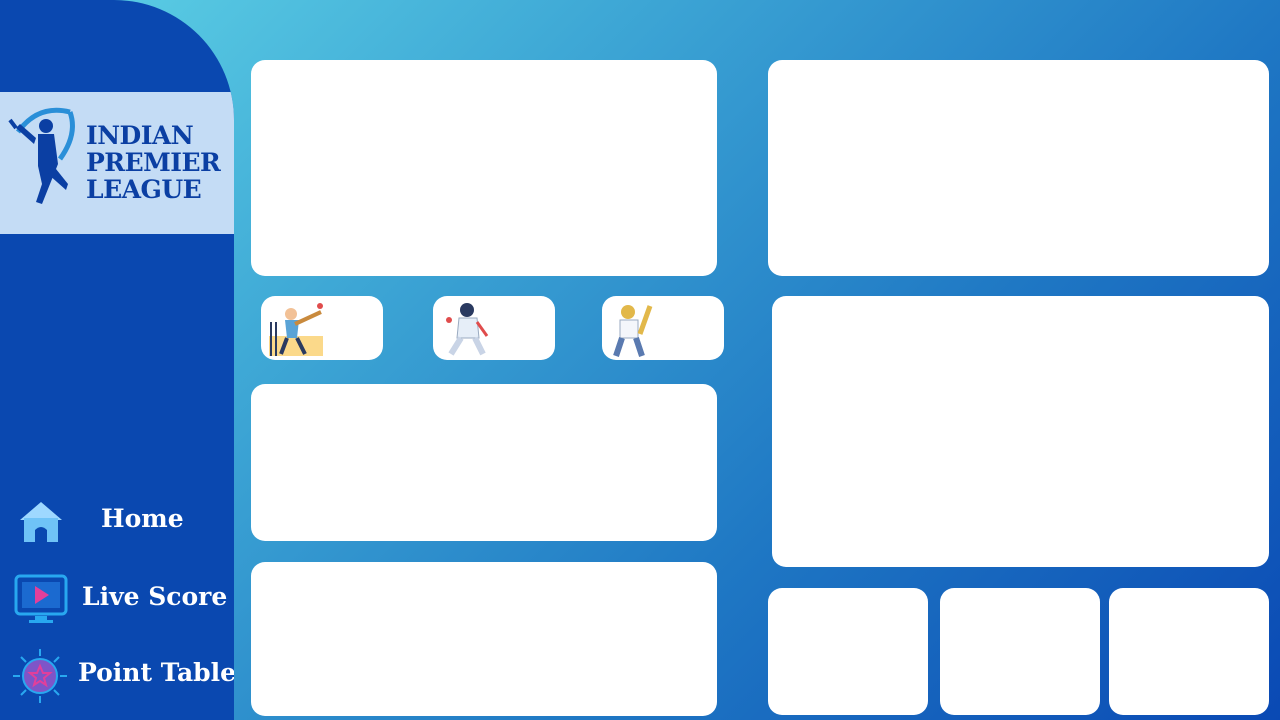  What do you see at coordinates (155, 596) in the screenshot?
I see `nav-label-live-score: Live Score` at bounding box center [155, 596].